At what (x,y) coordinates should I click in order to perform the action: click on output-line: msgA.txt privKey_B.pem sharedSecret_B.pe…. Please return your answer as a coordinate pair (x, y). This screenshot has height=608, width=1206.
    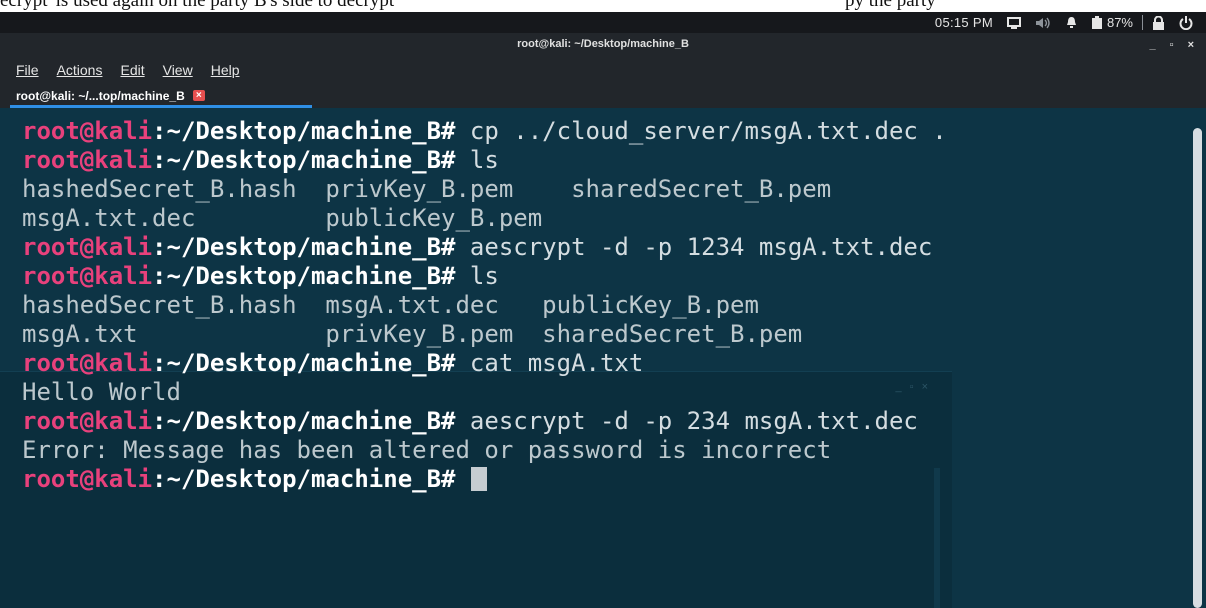
    Looking at the image, I should click on (412, 334).